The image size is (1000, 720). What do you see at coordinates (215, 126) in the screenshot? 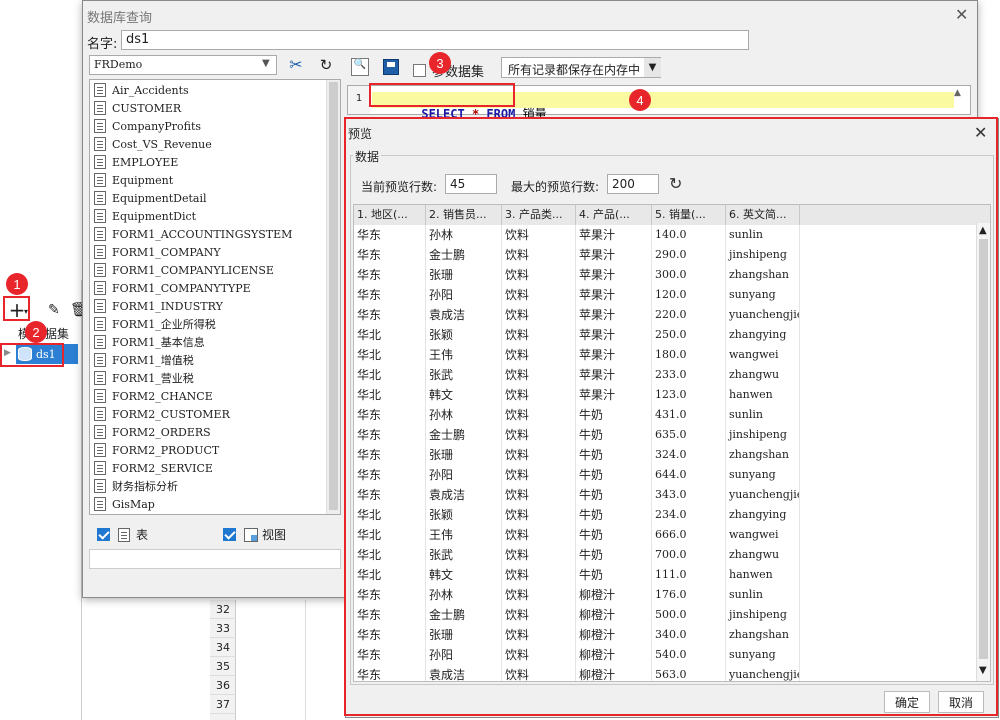
I see `table-list-item: CompanyProfits` at bounding box center [215, 126].